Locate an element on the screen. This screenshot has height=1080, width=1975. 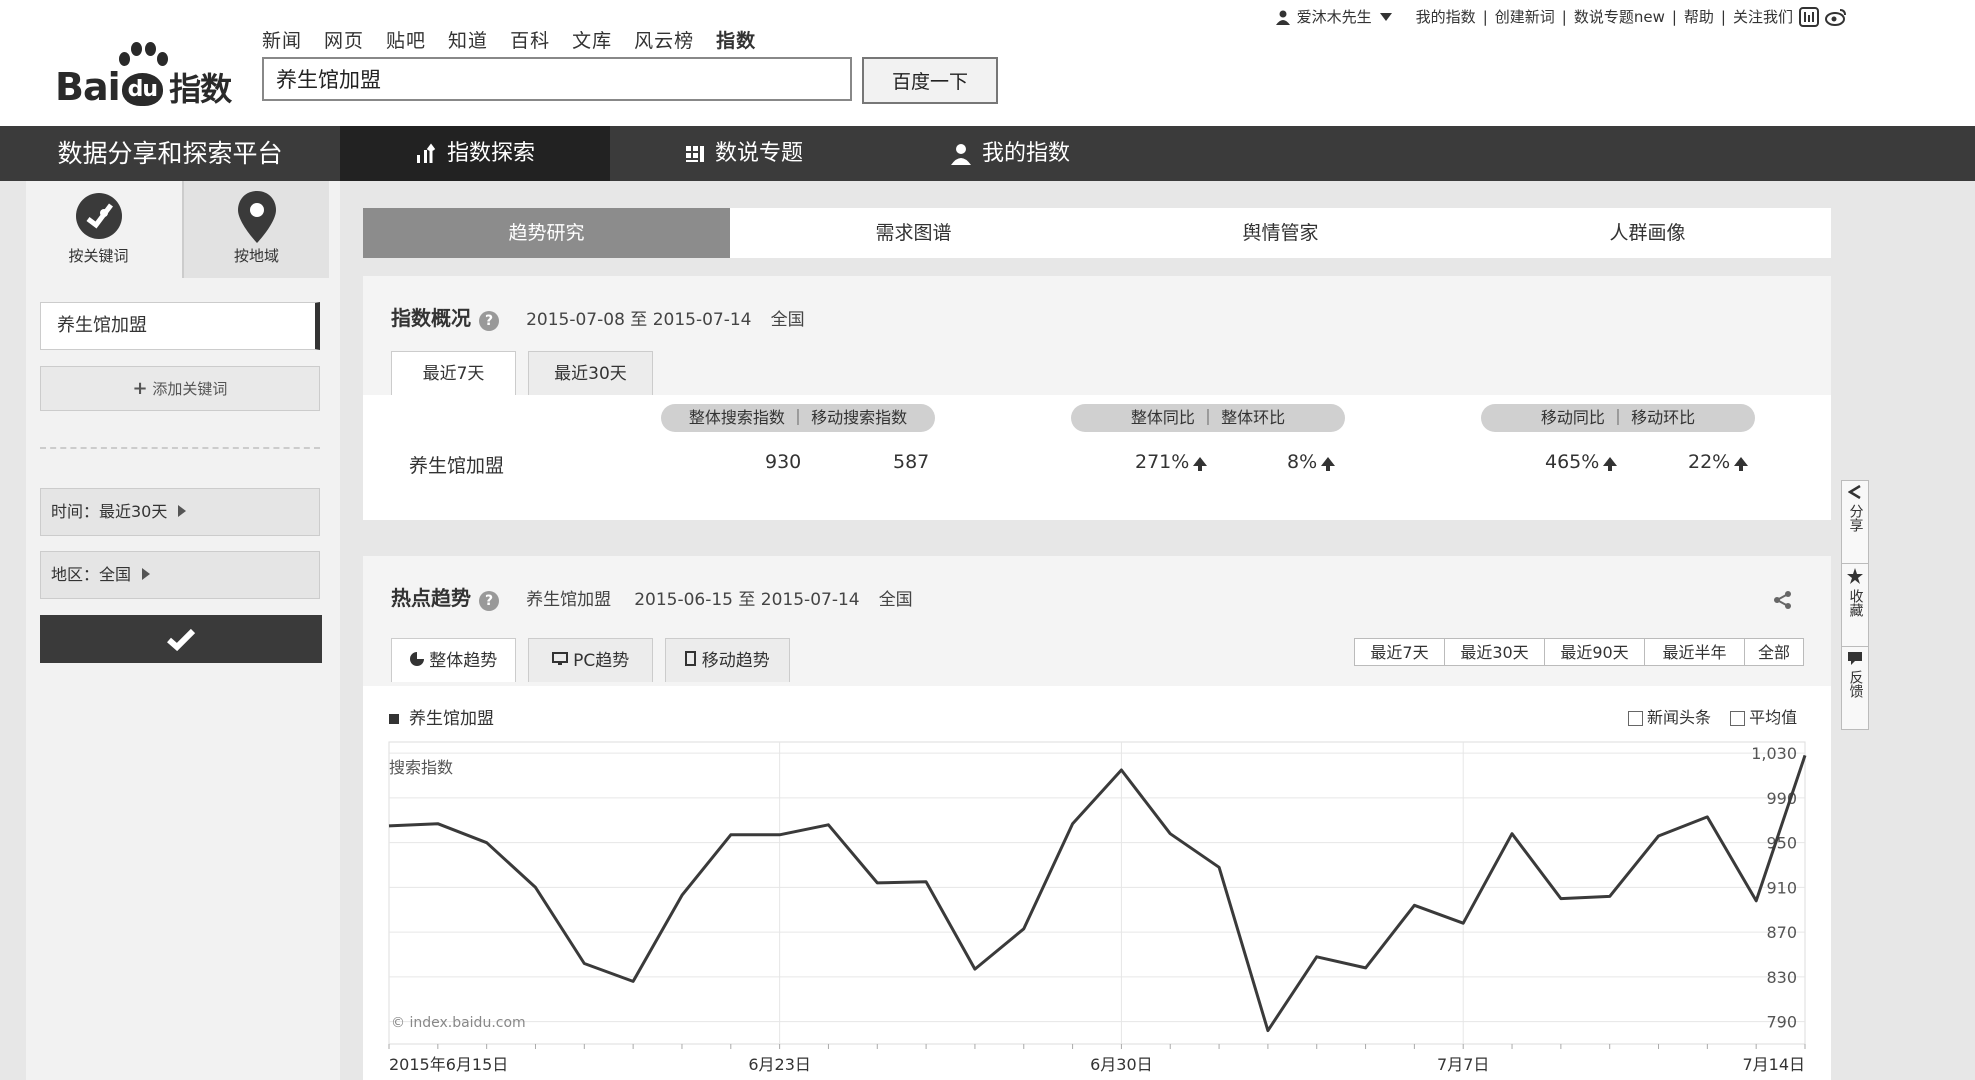
float-share-button: 分享 is located at coordinates (1855, 522).